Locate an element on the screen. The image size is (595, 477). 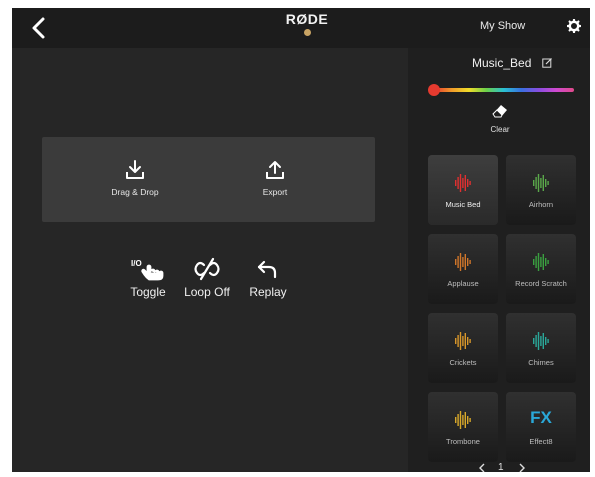
loop-off-icon is located at coordinates (207, 269).